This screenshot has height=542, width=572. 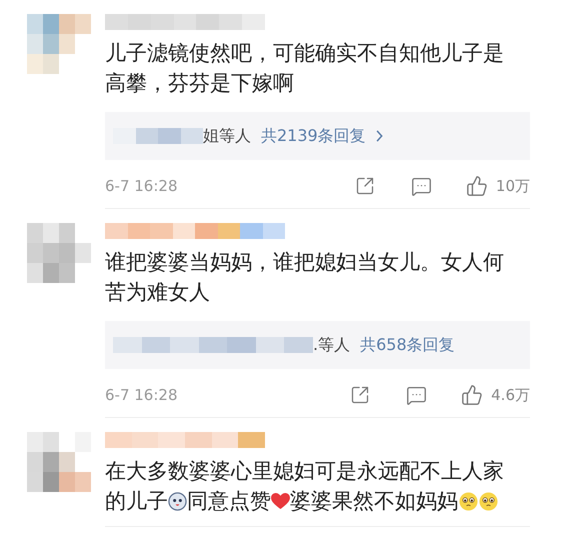 I want to click on like-count: 4.6万, so click(x=510, y=395).